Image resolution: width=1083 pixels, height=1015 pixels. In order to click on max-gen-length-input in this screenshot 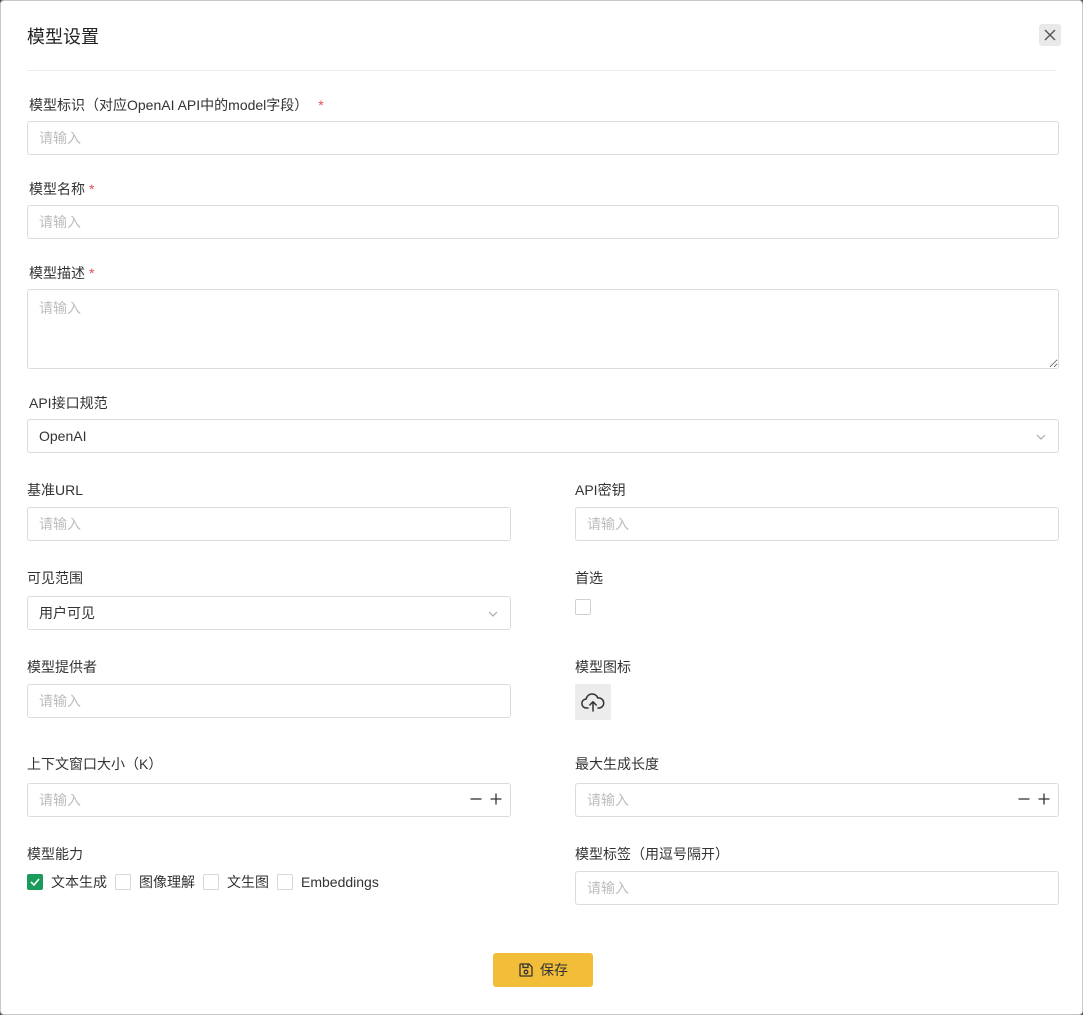, I will do `click(817, 800)`.